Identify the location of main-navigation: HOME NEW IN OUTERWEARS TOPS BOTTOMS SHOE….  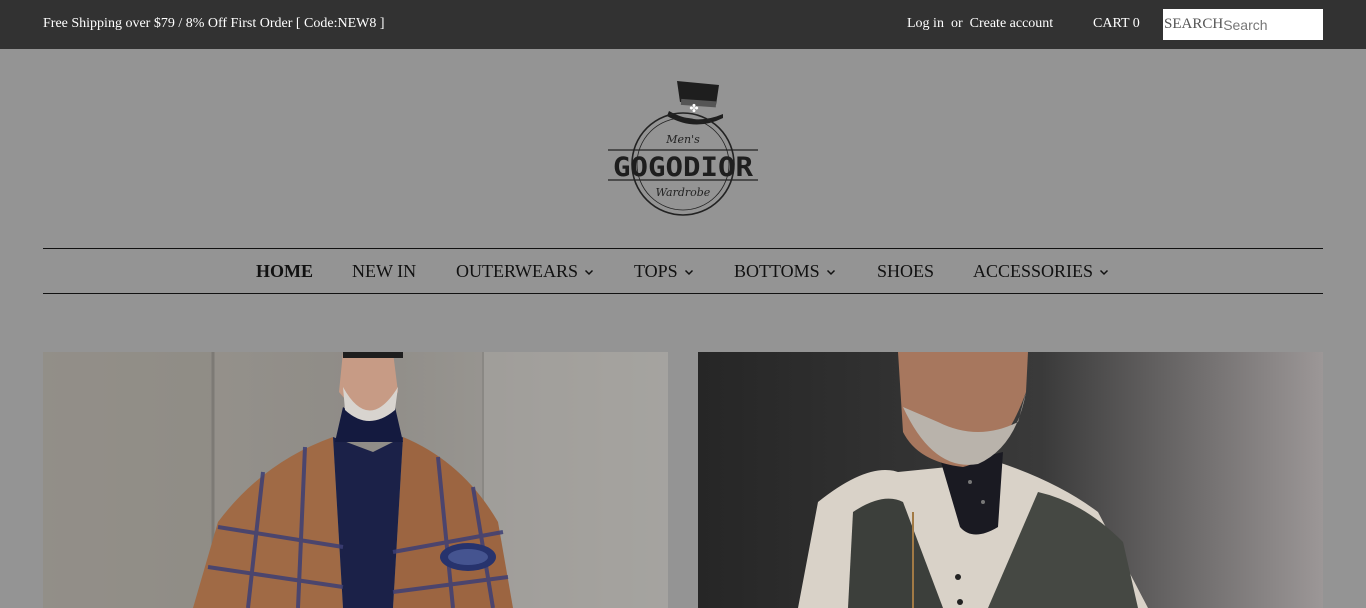
(683, 271).